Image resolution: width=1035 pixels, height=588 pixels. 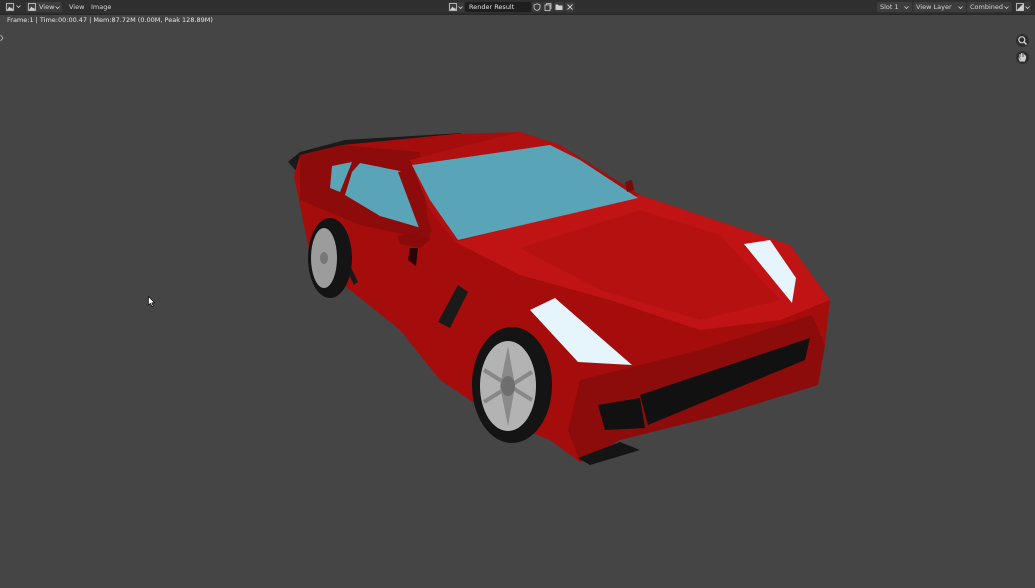 What do you see at coordinates (498, 7) in the screenshot?
I see `image-name-field: Render Result` at bounding box center [498, 7].